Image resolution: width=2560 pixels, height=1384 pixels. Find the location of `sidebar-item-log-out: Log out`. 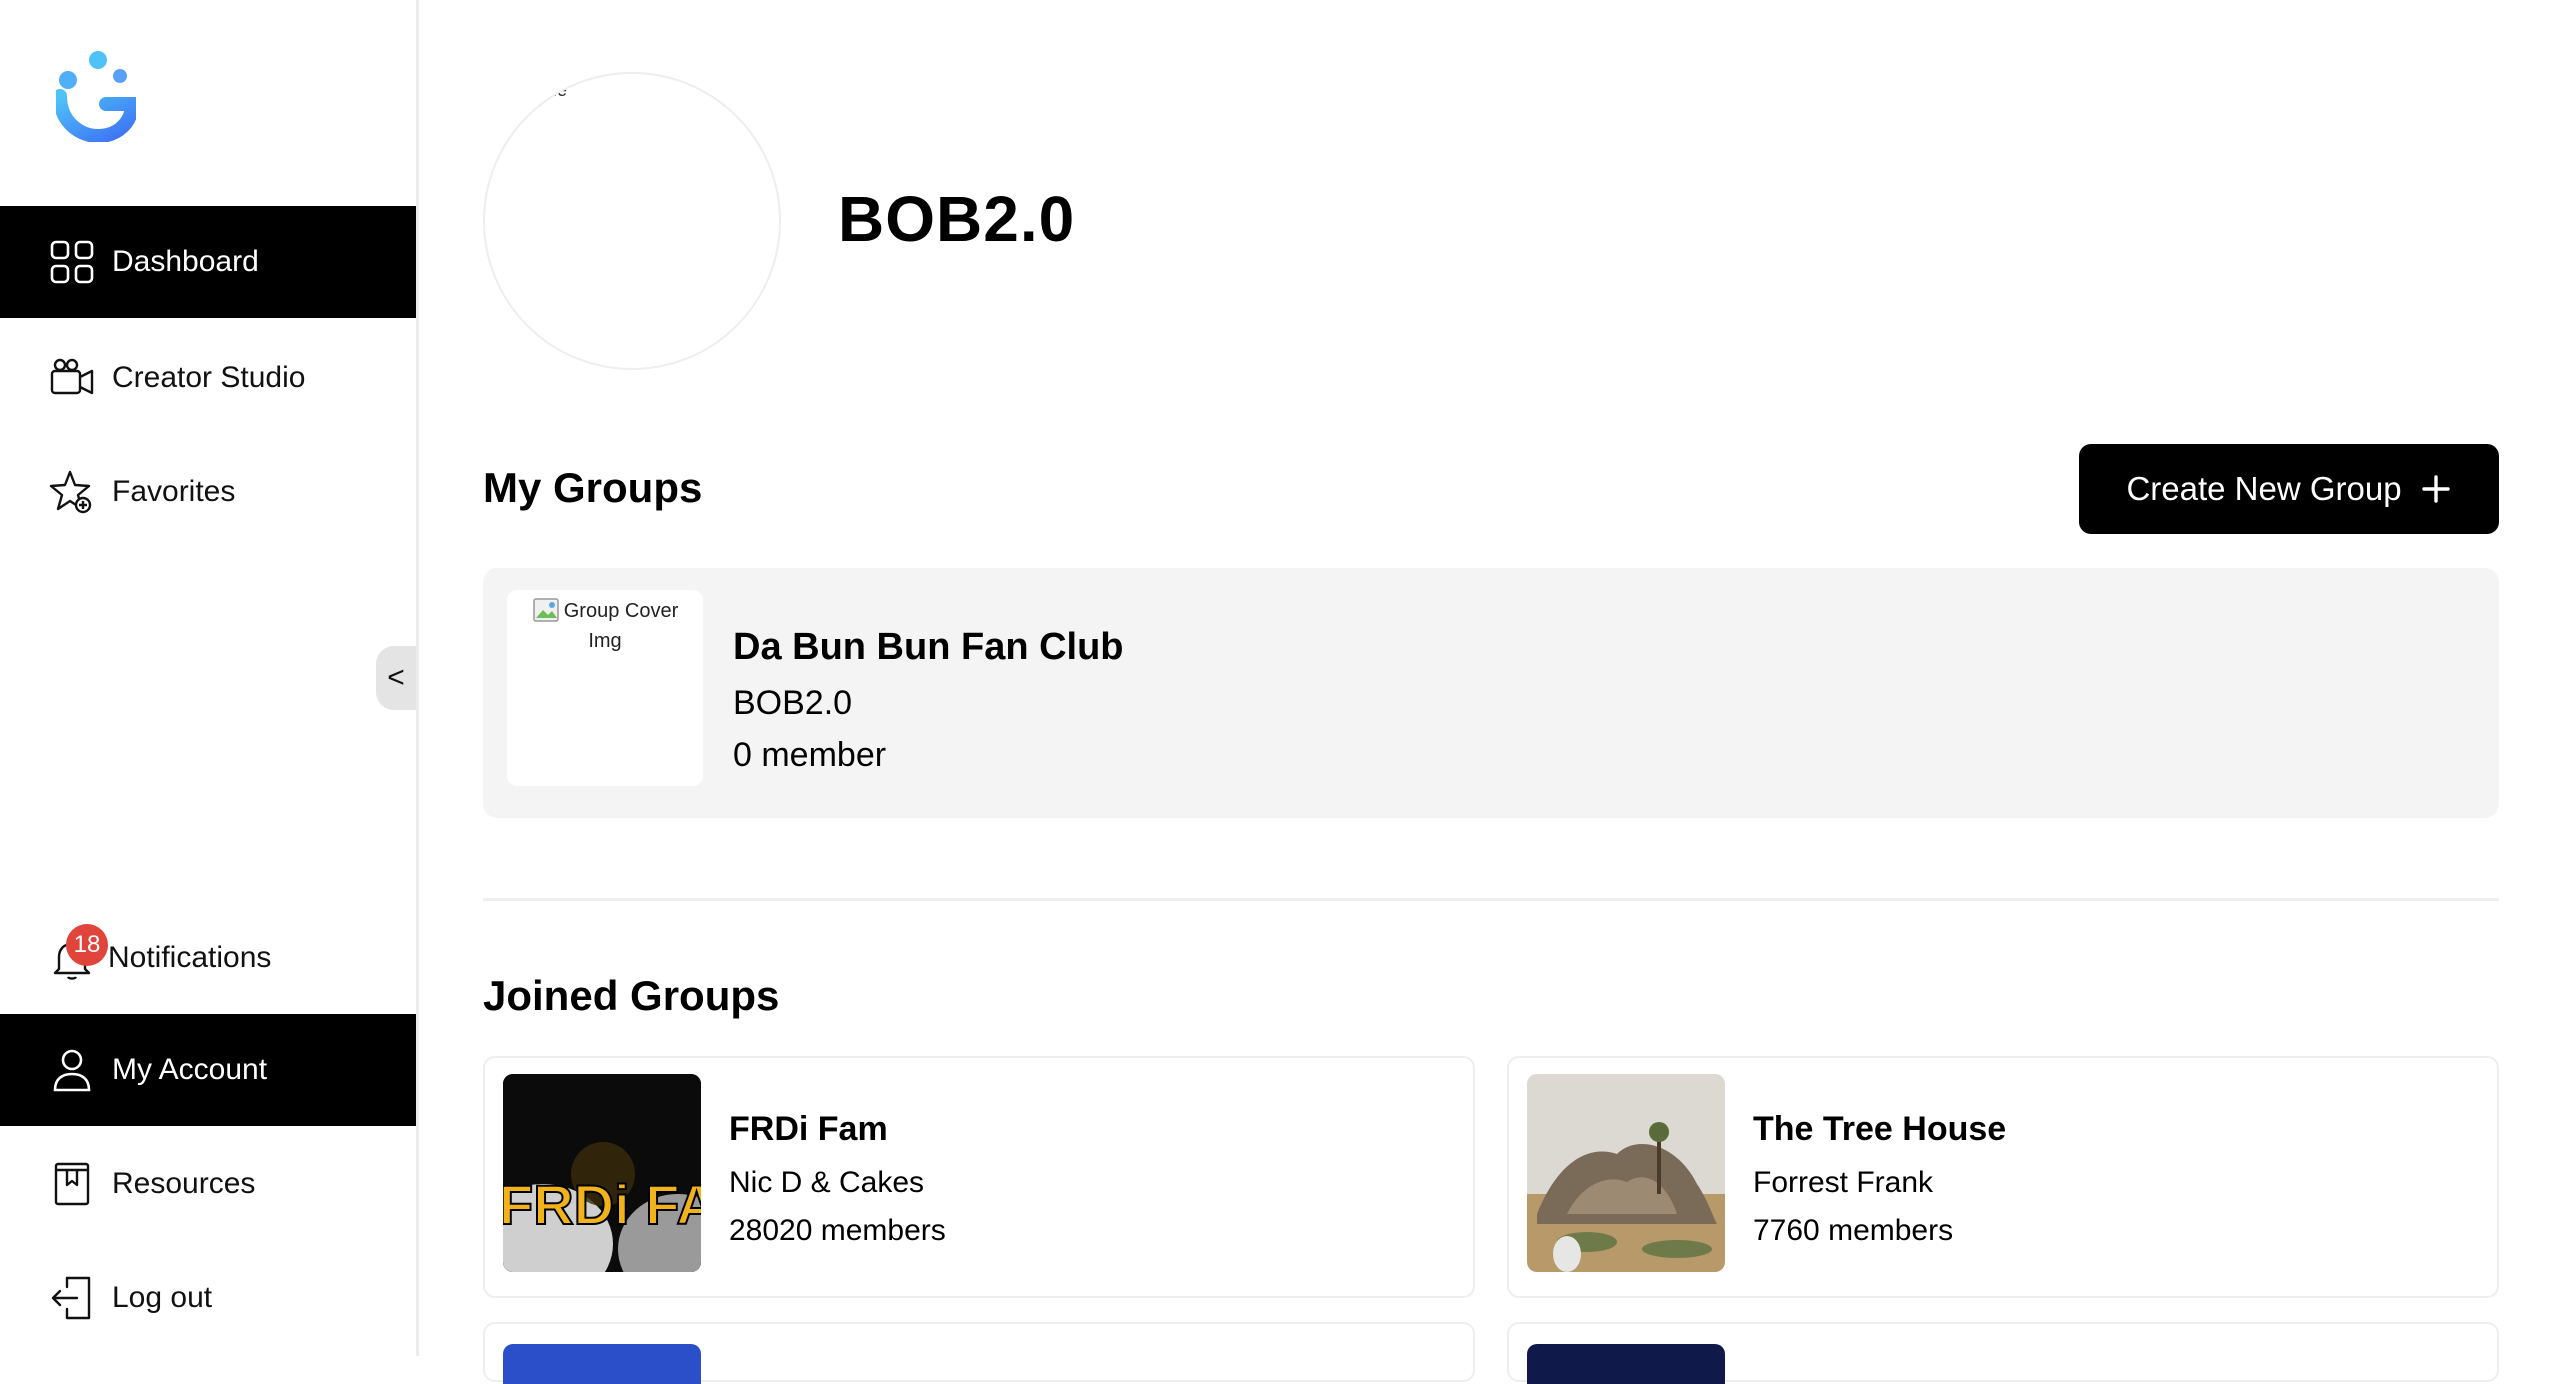

sidebar-item-log-out: Log out is located at coordinates (208, 1298).